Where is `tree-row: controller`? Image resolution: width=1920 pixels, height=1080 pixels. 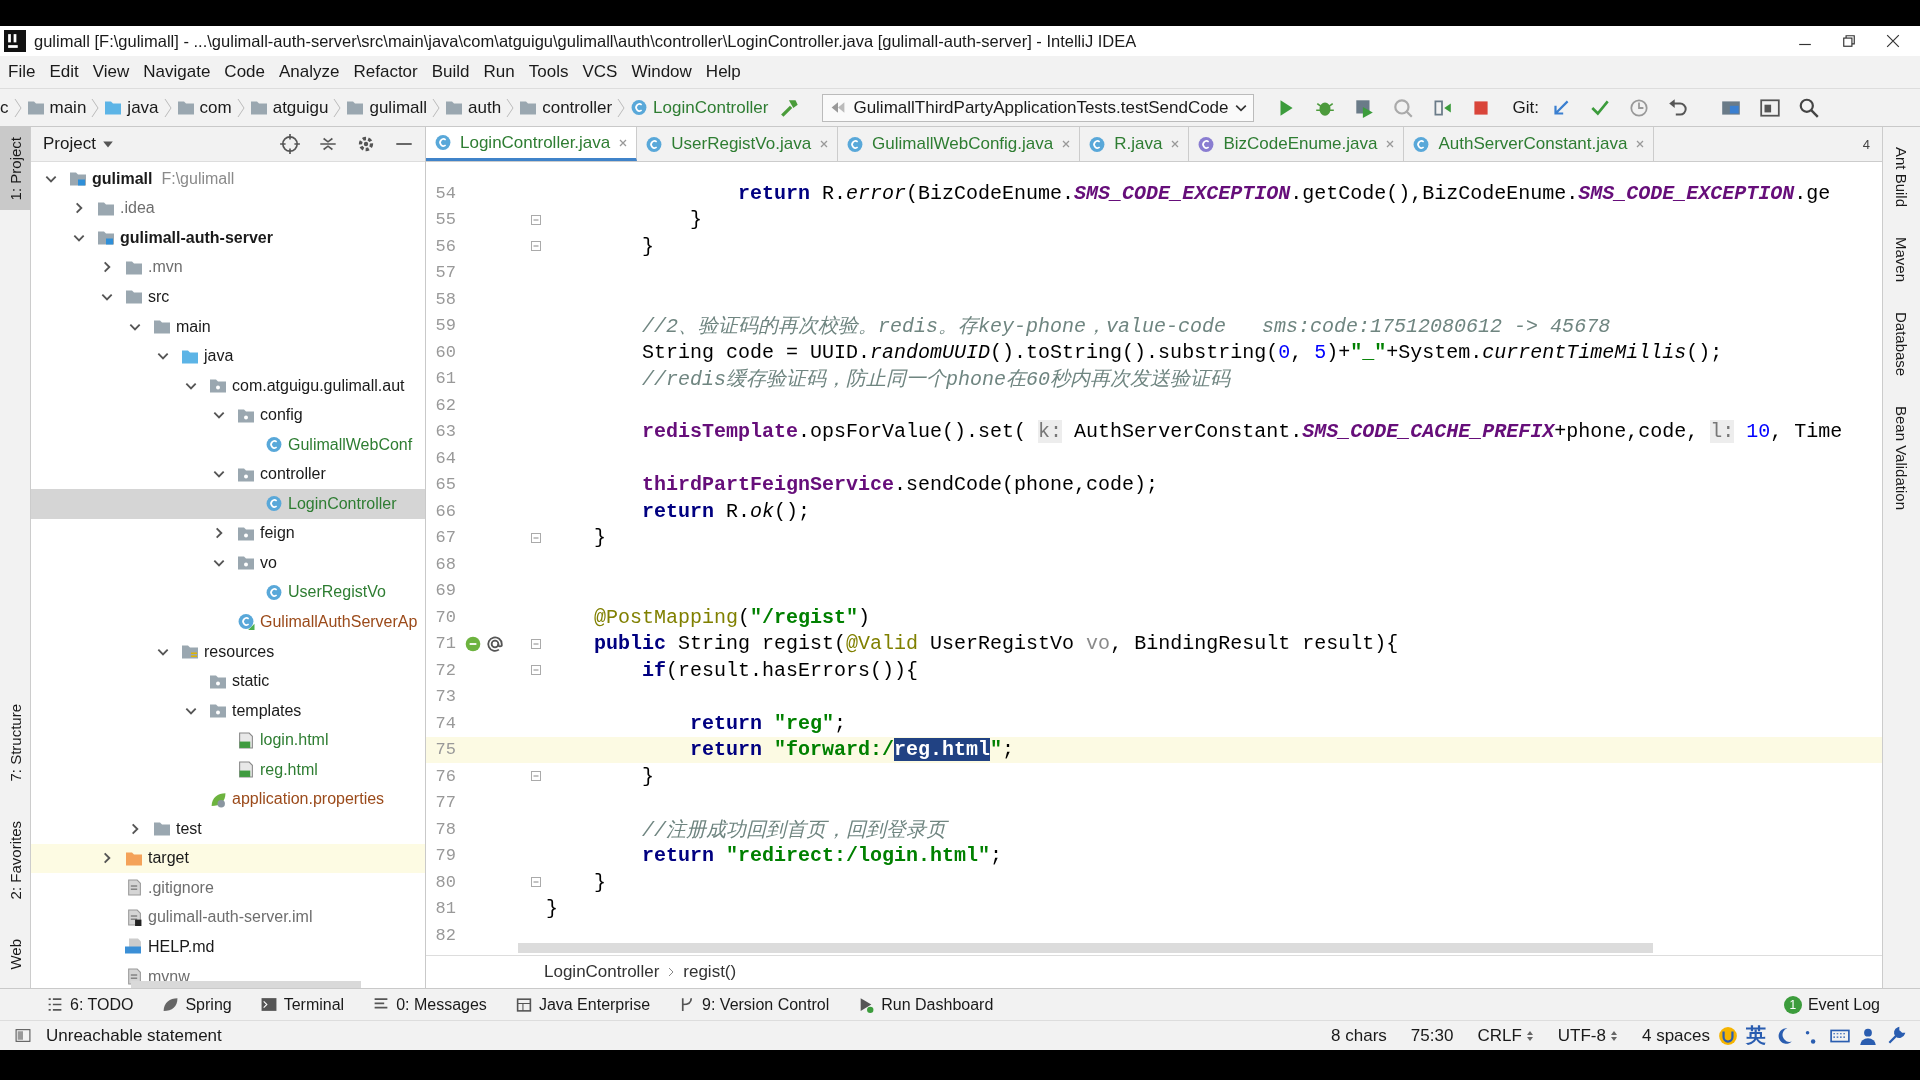 tree-row: controller is located at coordinates (228, 474).